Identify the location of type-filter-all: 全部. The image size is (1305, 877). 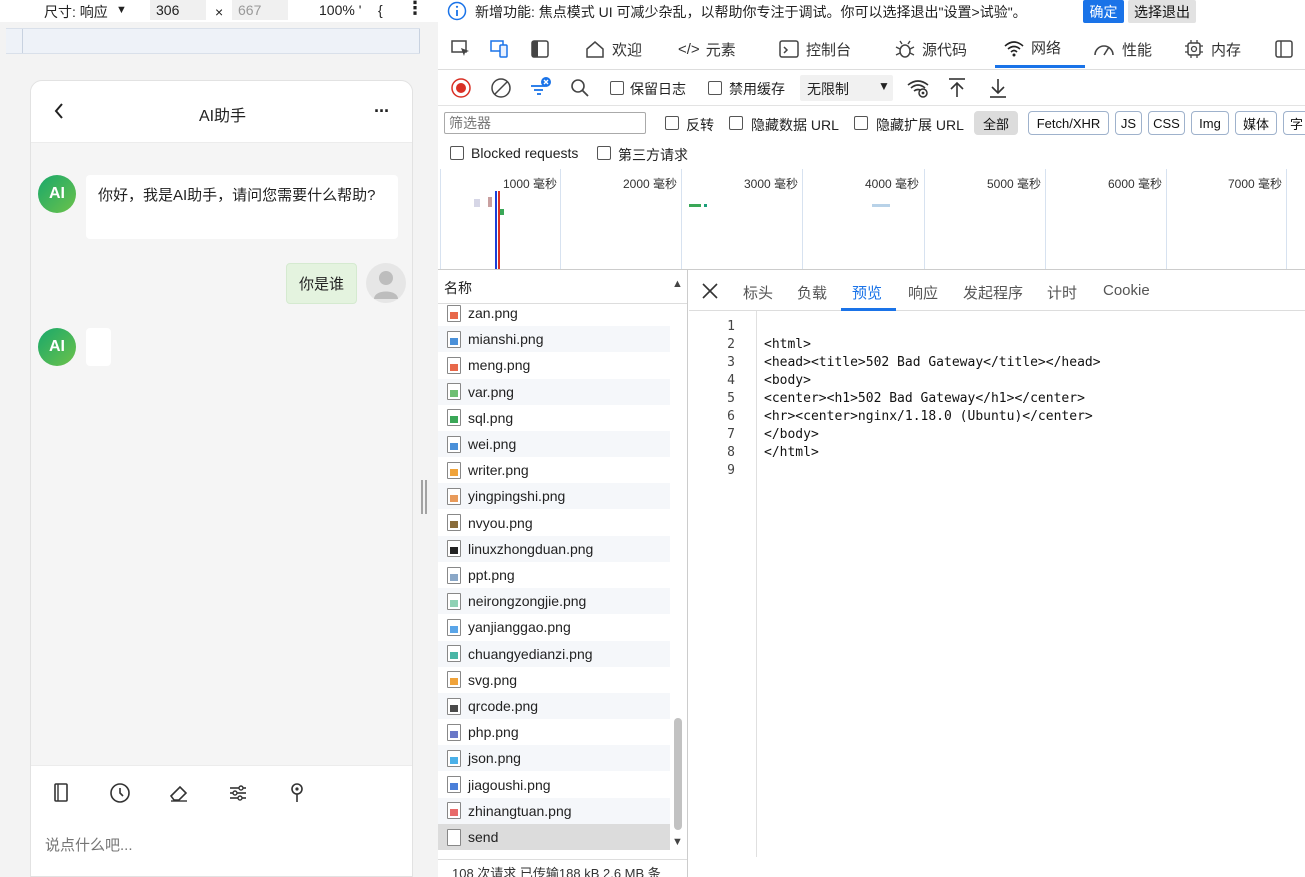
(996, 123).